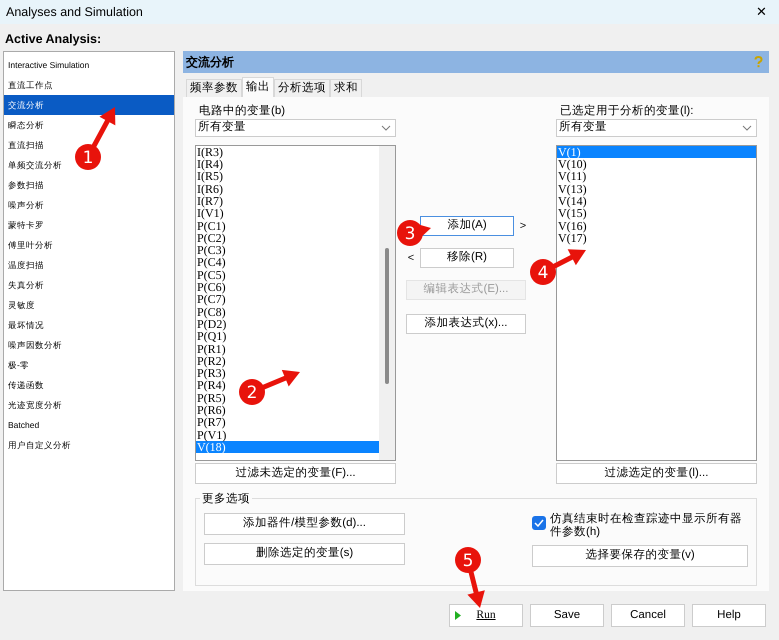  Describe the element at coordinates (572, 164) in the screenshot. I see `variable-item: V(10)` at that location.